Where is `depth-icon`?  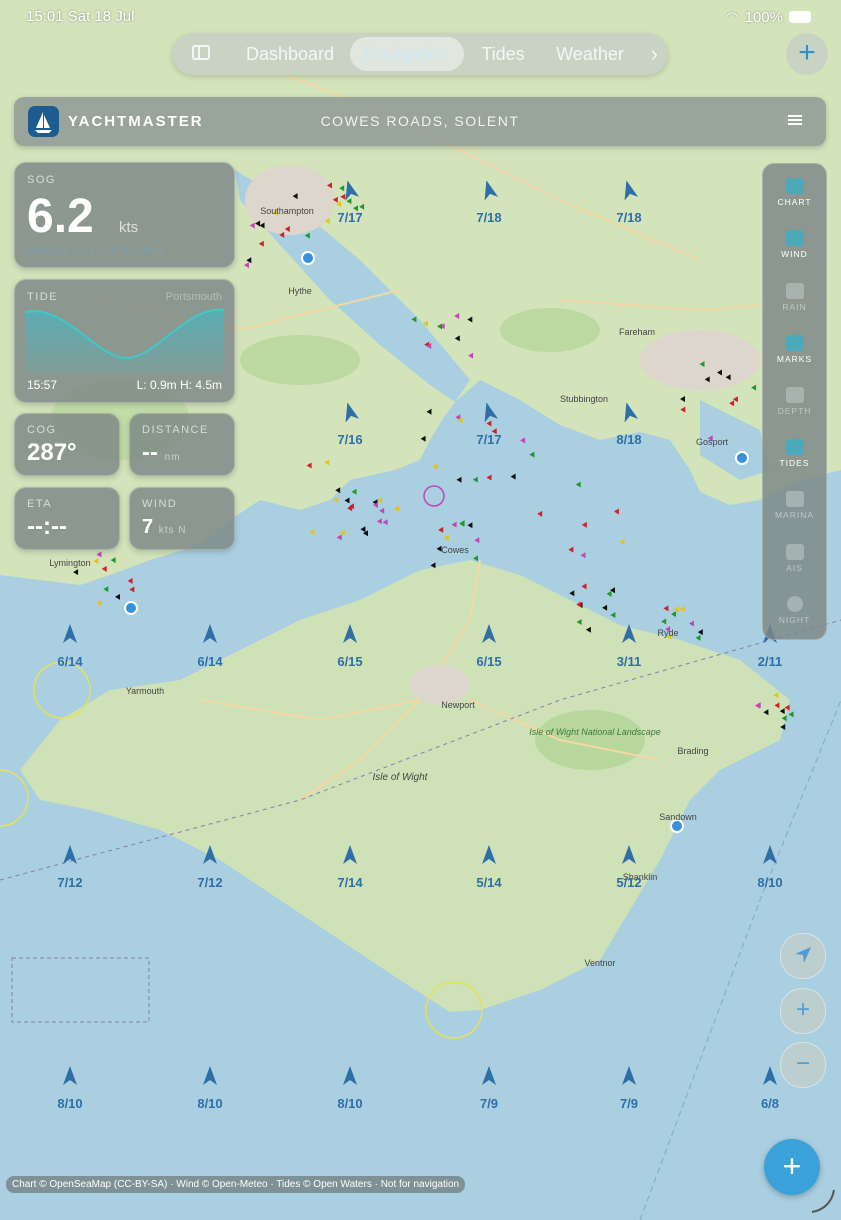
depth-icon is located at coordinates (794, 395).